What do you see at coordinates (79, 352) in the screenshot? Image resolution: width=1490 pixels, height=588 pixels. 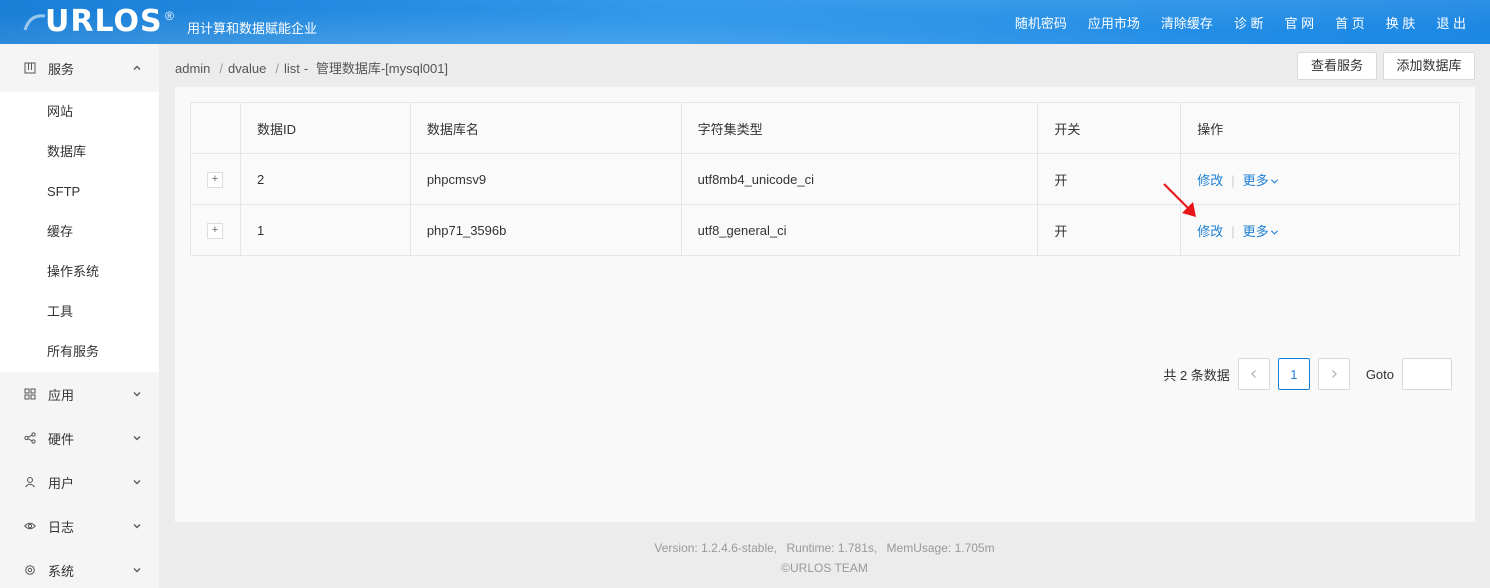 I see `sidebar-item-all-services: 所有服务` at bounding box center [79, 352].